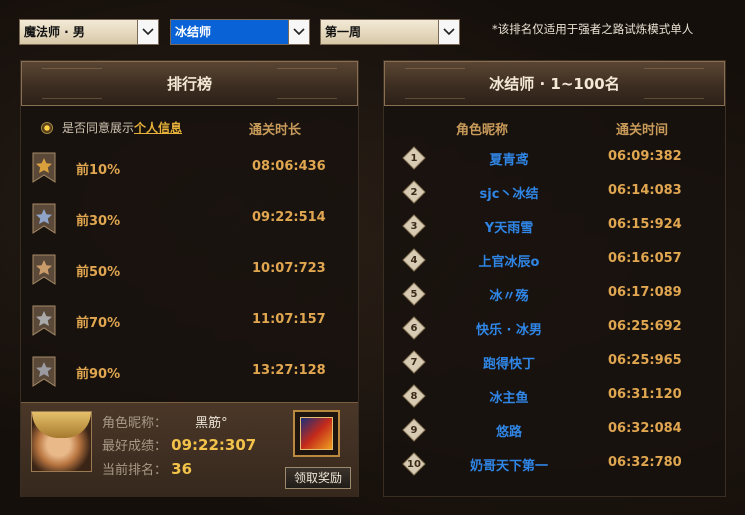 This screenshot has width=745, height=515. Describe the element at coordinates (645, 156) in the screenshot. I see `clear-time: 06:09:382` at that location.